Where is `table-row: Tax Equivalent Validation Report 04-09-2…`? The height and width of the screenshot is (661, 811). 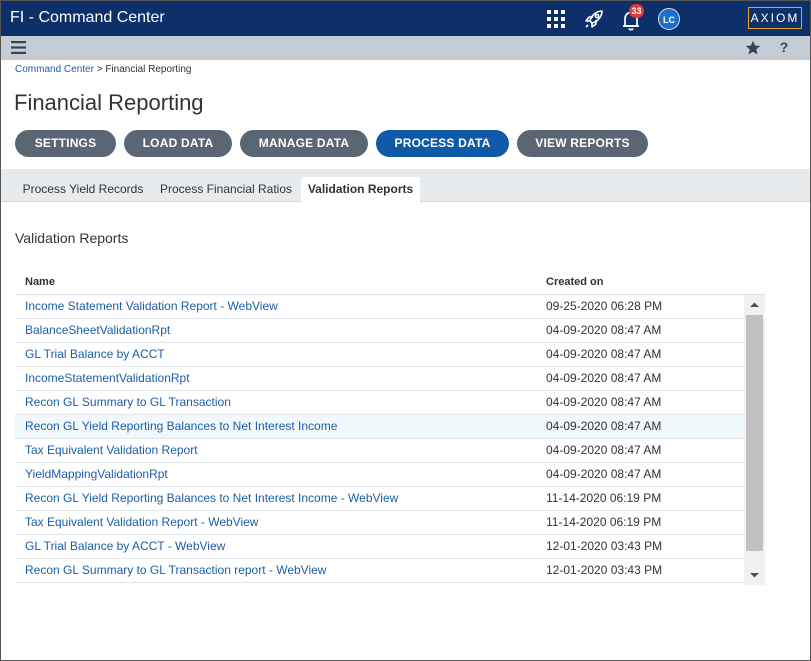
table-row: Tax Equivalent Validation Report 04-09-2… is located at coordinates (379, 451).